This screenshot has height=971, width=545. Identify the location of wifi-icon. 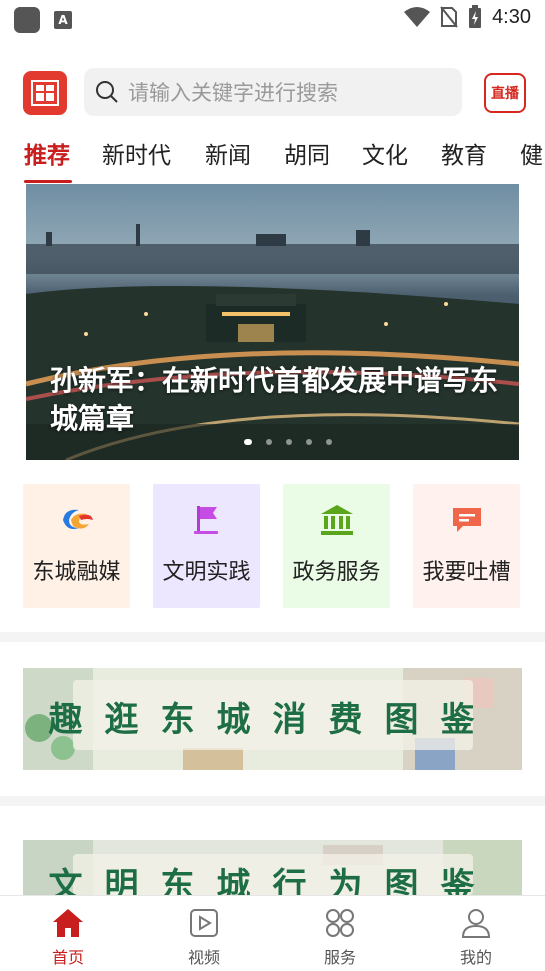
(417, 17).